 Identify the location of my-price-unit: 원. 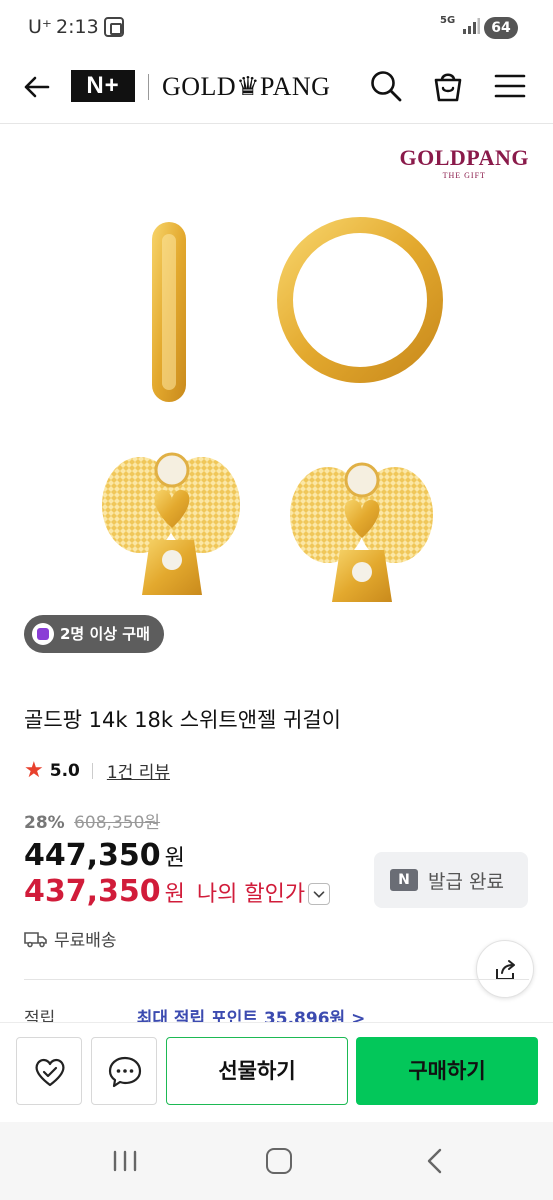
(174, 894).